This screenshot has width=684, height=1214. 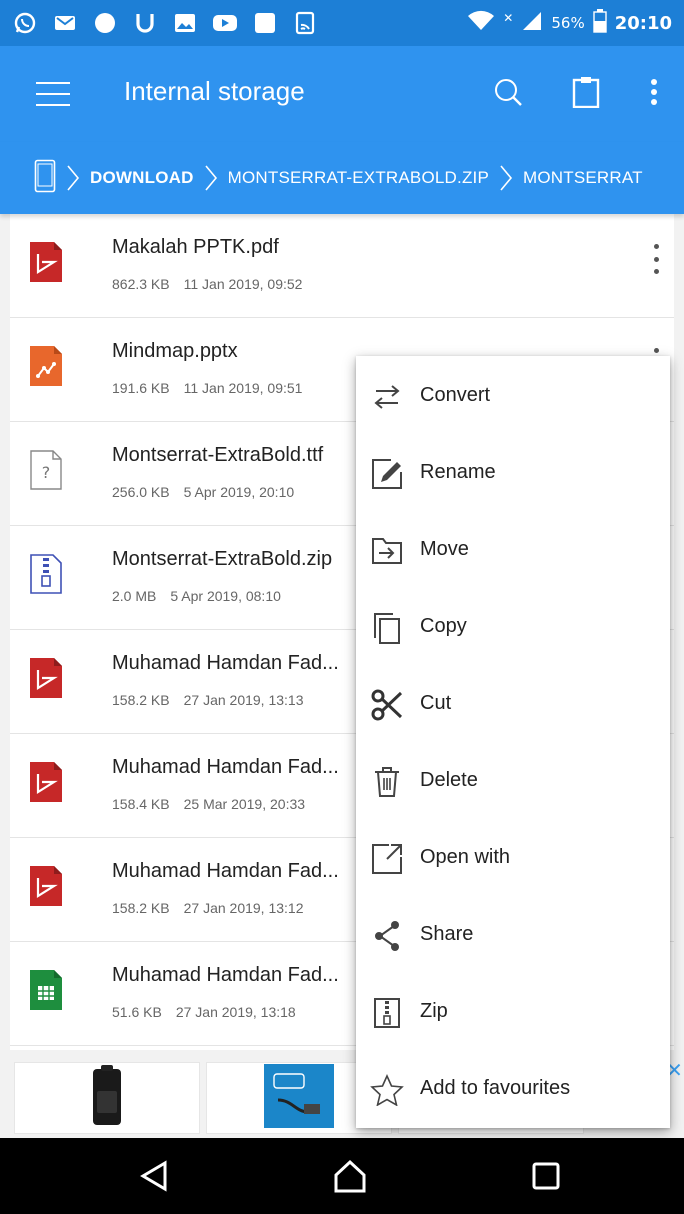 What do you see at coordinates (387, 705) in the screenshot?
I see `cut-icon` at bounding box center [387, 705].